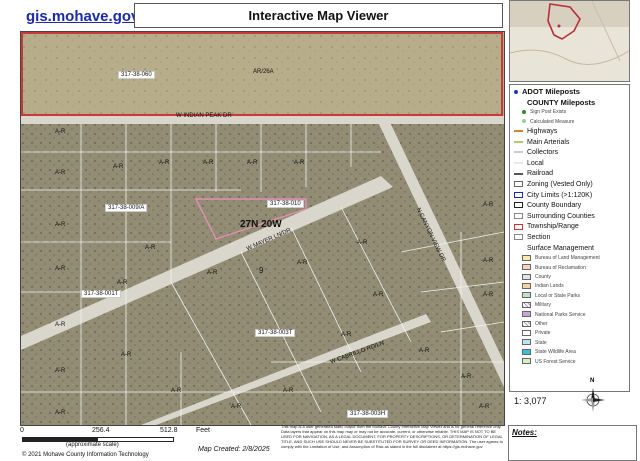 This screenshot has height=461, width=640. Describe the element at coordinates (261, 270) in the screenshot. I see `section-number: 9` at that location.